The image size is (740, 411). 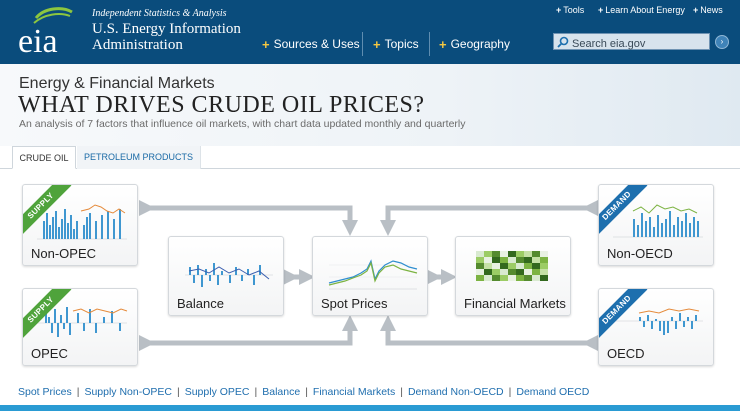 I want to click on search-input, so click(x=631, y=44).